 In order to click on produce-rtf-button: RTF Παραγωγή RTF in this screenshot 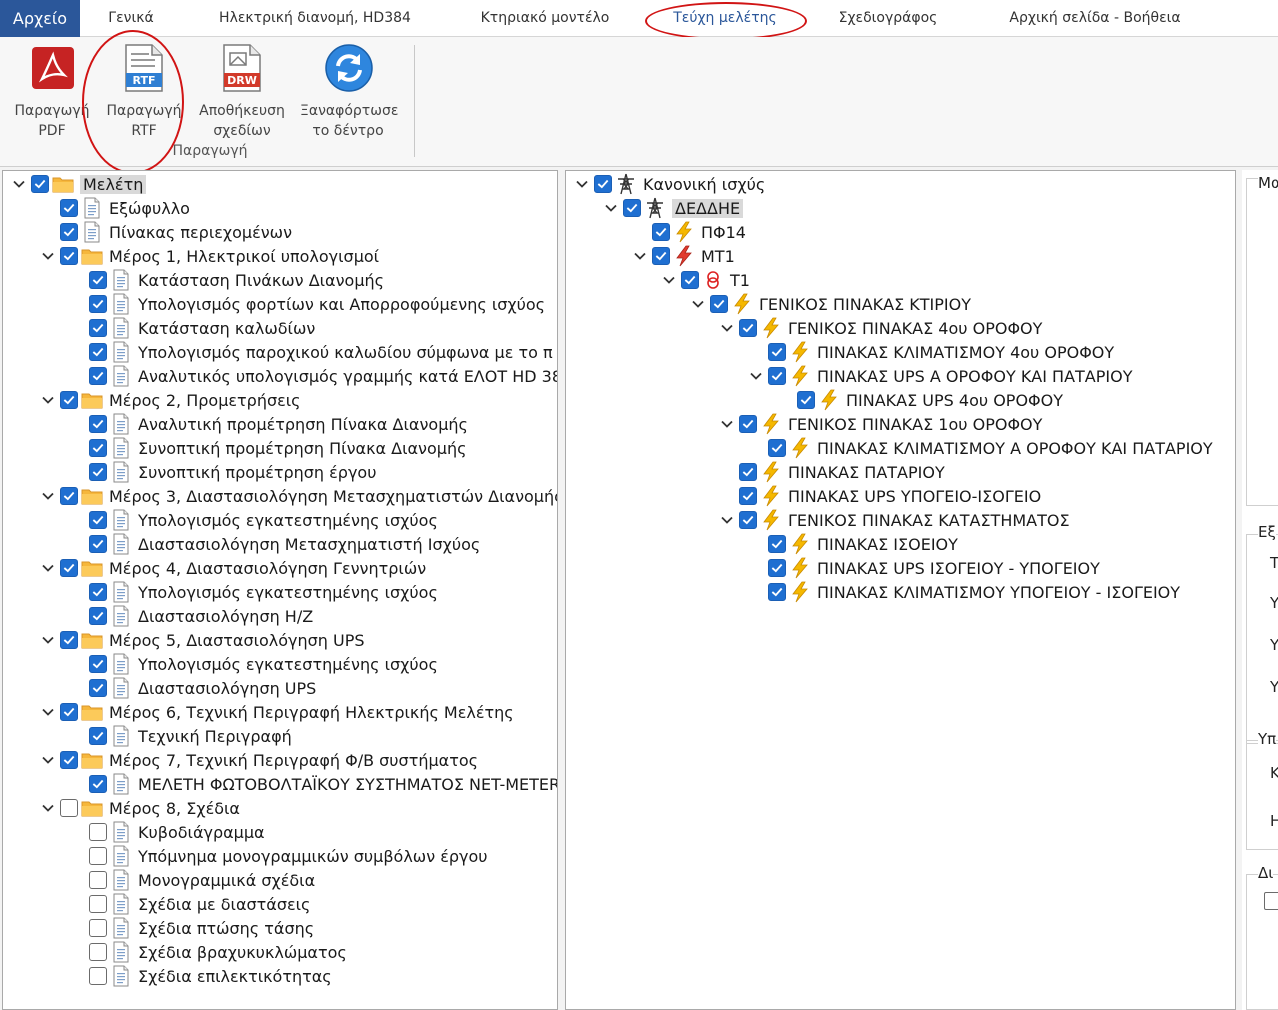, I will do `click(144, 94)`.